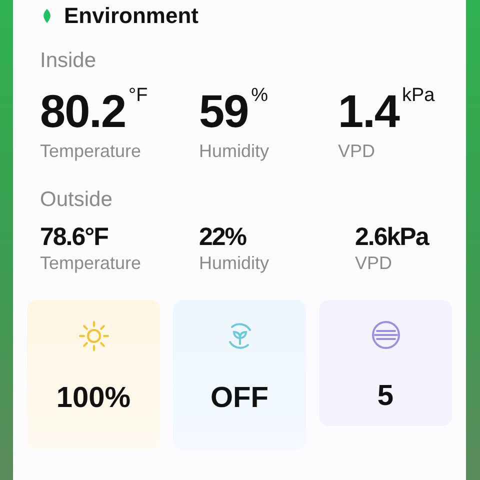  I want to click on metric-value: 2.6kPa, so click(391, 237).